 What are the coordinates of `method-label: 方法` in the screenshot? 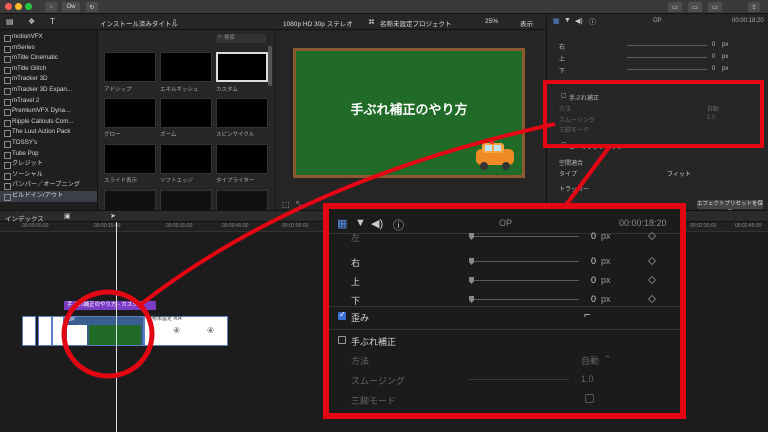 It's located at (360, 361).